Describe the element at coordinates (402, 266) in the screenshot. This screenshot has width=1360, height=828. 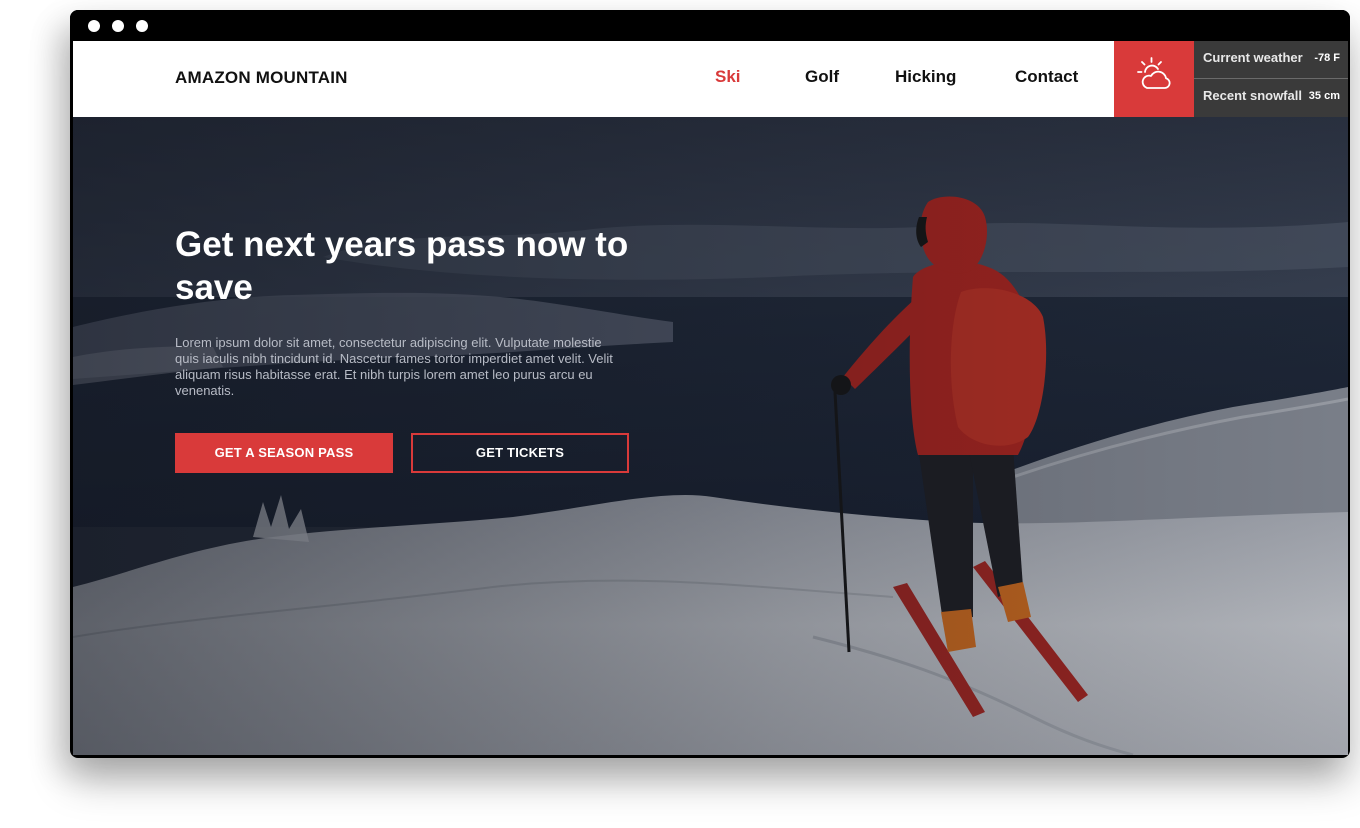
I see `hero-headline: Get next years pass now to save` at that location.